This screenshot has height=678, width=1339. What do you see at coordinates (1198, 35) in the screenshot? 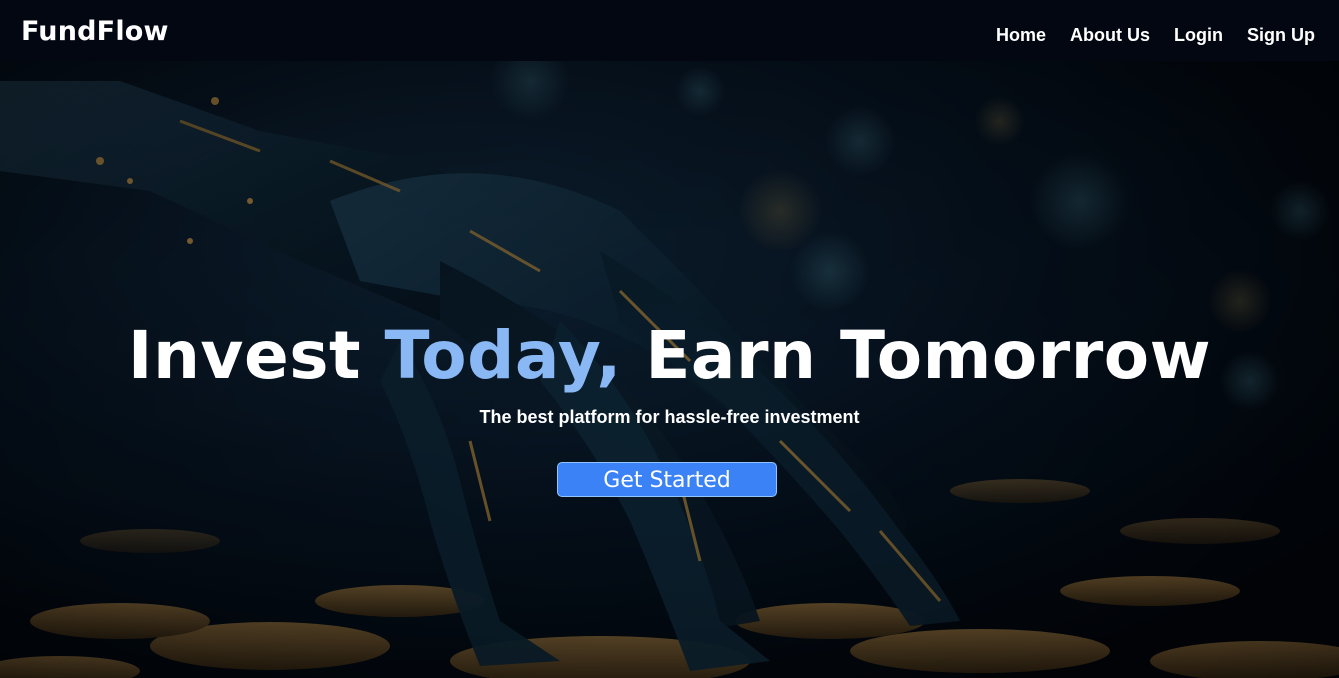
I see `nav-link-login: Login` at bounding box center [1198, 35].